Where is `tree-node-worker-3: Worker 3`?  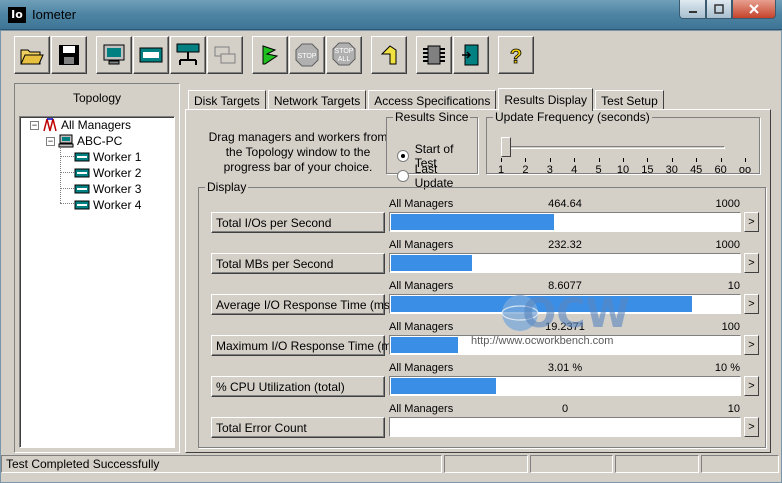
tree-node-worker-3: Worker 3 is located at coordinates (107, 189).